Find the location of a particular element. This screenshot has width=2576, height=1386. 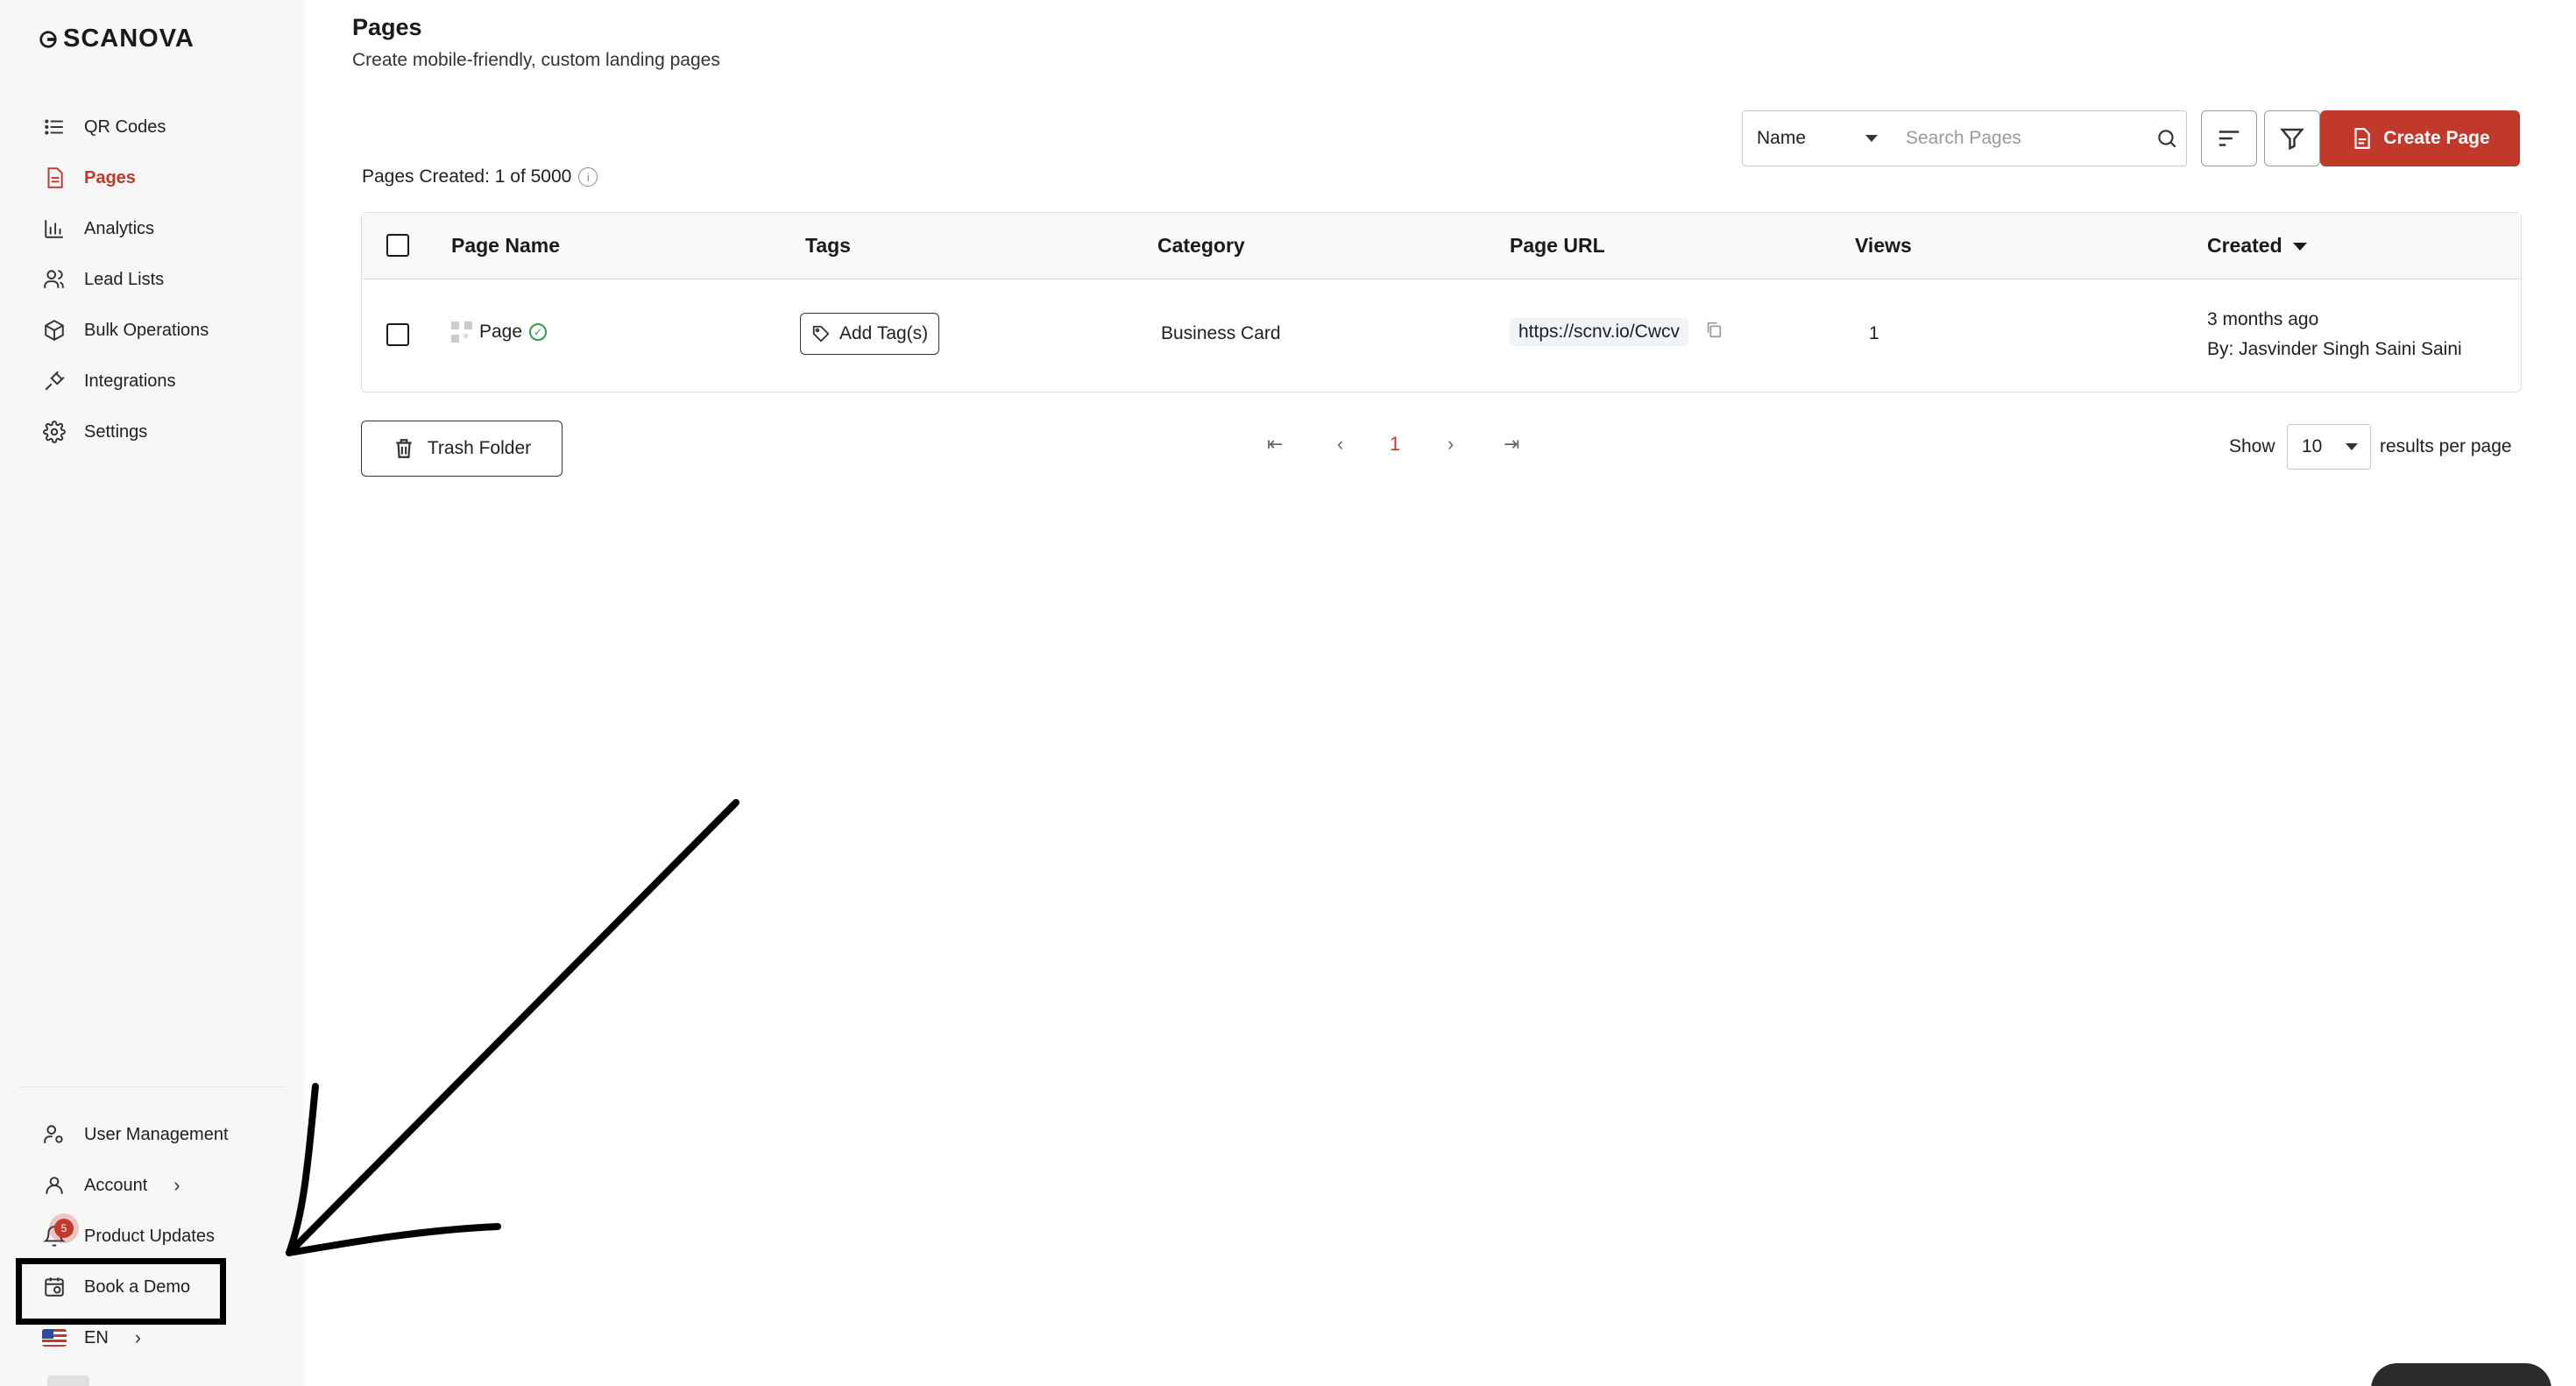

qr-thumbnail-icon is located at coordinates (461, 332).